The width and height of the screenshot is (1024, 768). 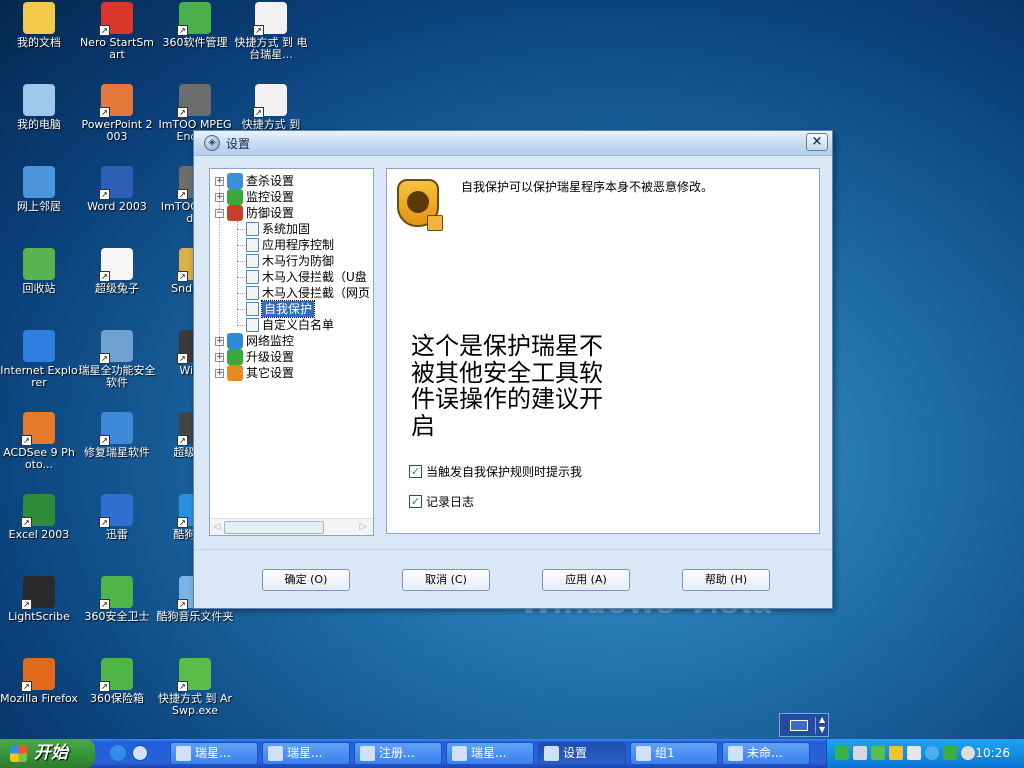 What do you see at coordinates (314, 277) in the screenshot?
I see `tree-item-label: 木马入侵拦截（U盘` at bounding box center [314, 277].